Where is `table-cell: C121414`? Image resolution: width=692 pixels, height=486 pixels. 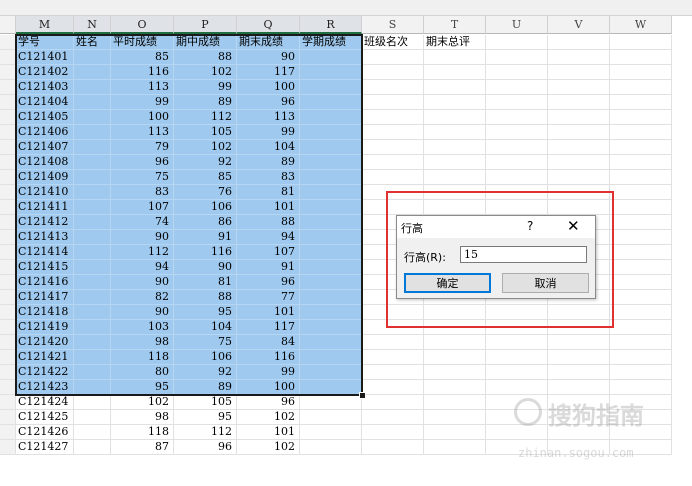
table-cell: C121414 is located at coordinates (45, 252).